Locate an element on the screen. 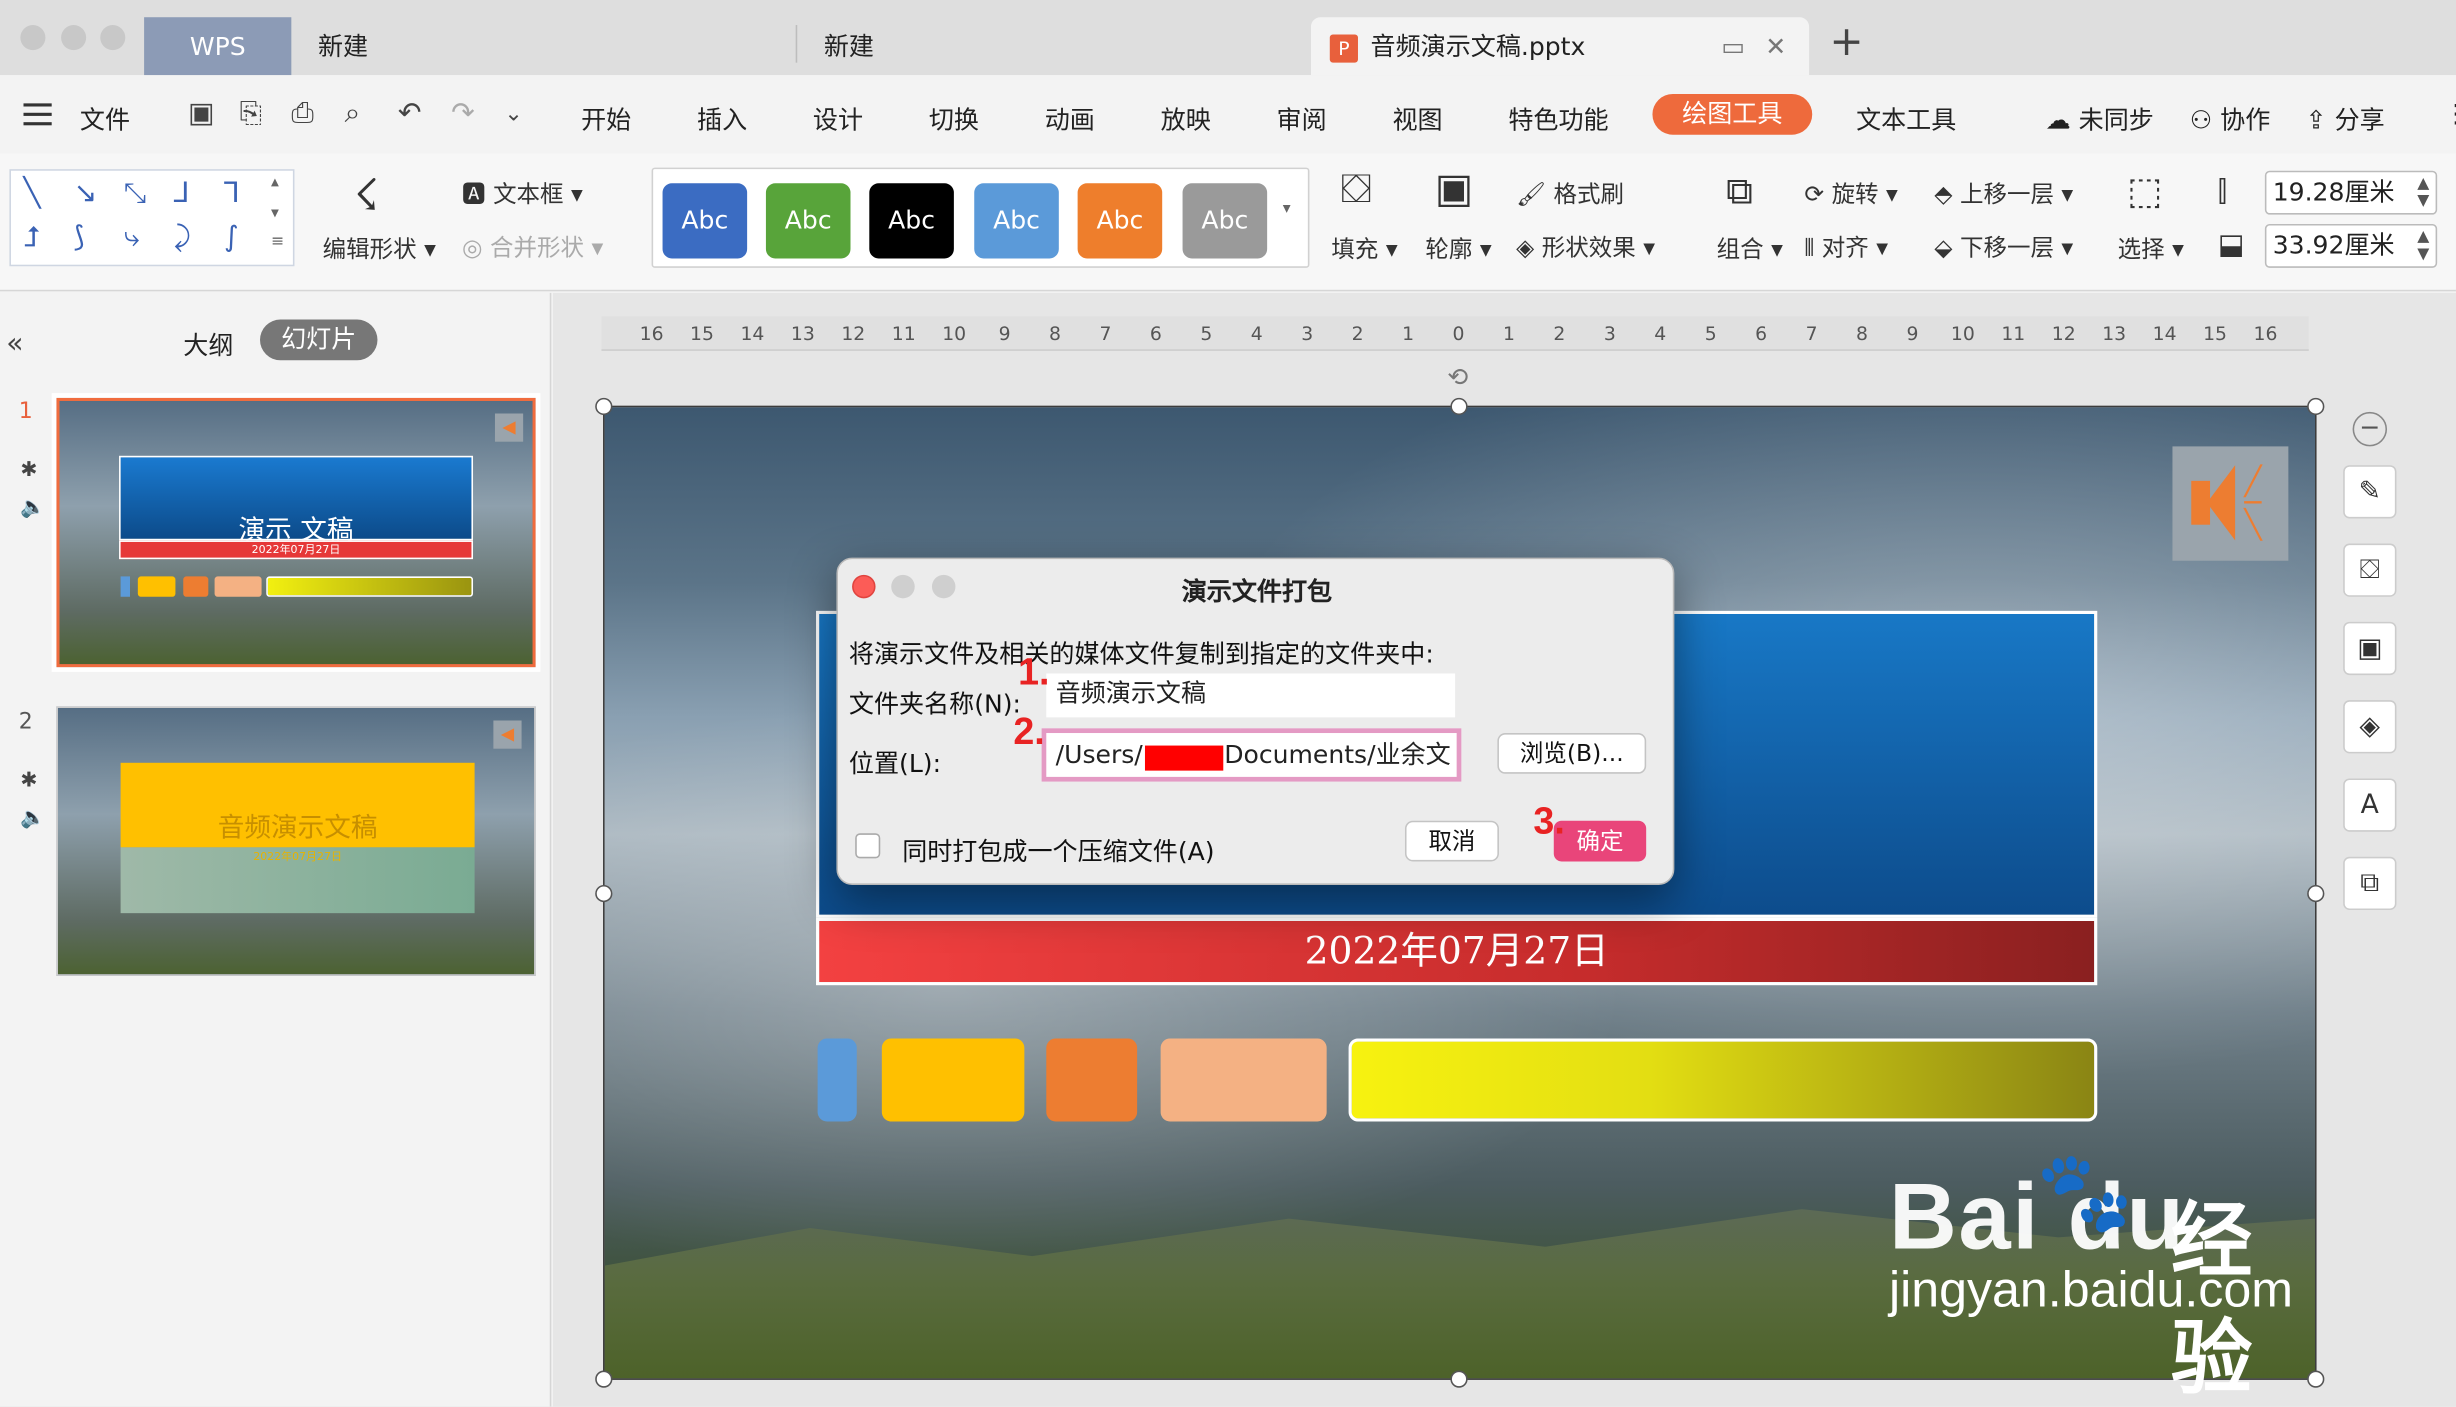 The image size is (2456, 1407). export-pdf-icon: ⎘ is located at coordinates (251, 113).